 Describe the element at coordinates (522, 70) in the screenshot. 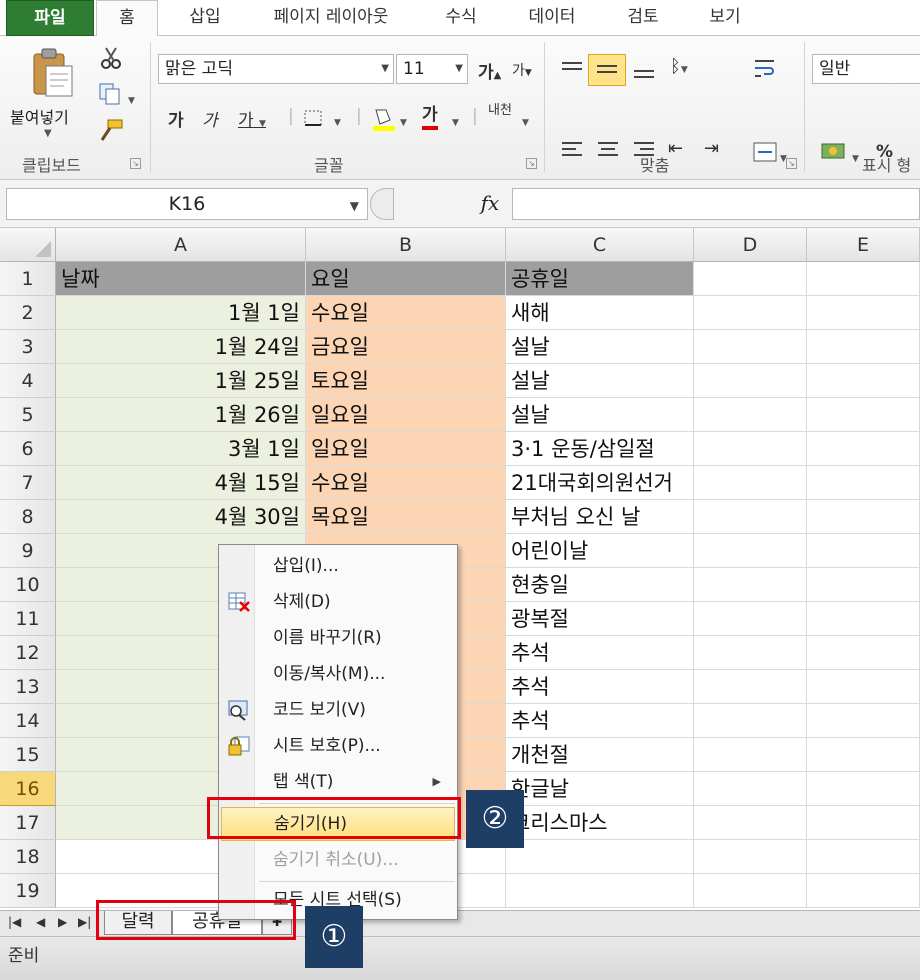

I see `shrink-font-button: 가▼` at that location.